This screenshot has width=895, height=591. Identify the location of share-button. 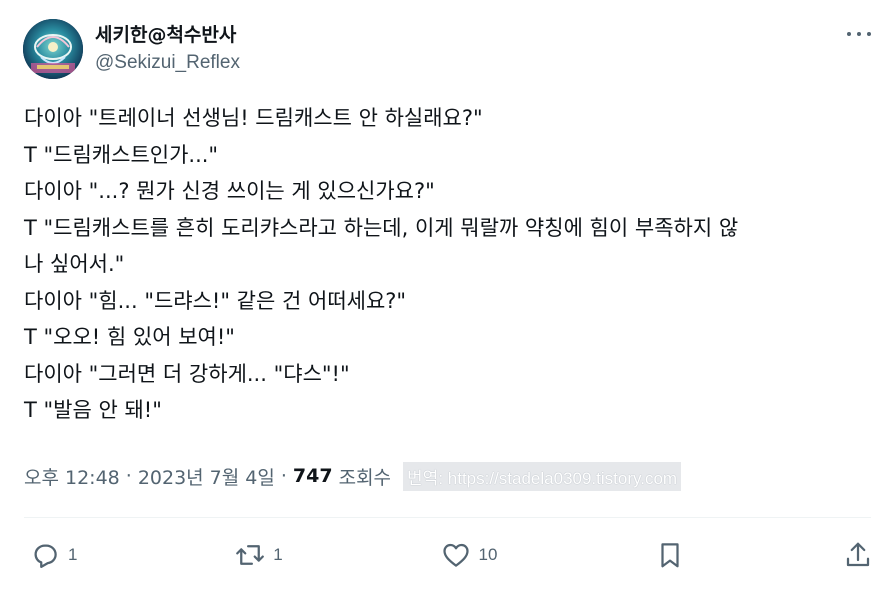
(858, 555).